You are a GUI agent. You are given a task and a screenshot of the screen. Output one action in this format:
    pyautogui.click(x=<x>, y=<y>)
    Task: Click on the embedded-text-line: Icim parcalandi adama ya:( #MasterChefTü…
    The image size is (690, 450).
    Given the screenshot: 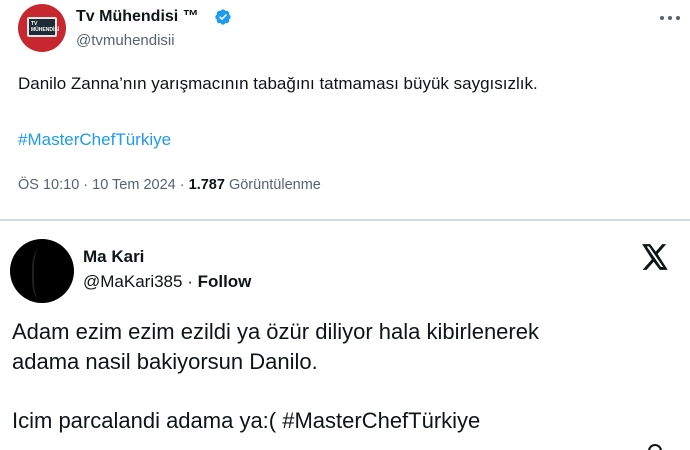 What is the action you would take?
    pyautogui.click(x=246, y=420)
    